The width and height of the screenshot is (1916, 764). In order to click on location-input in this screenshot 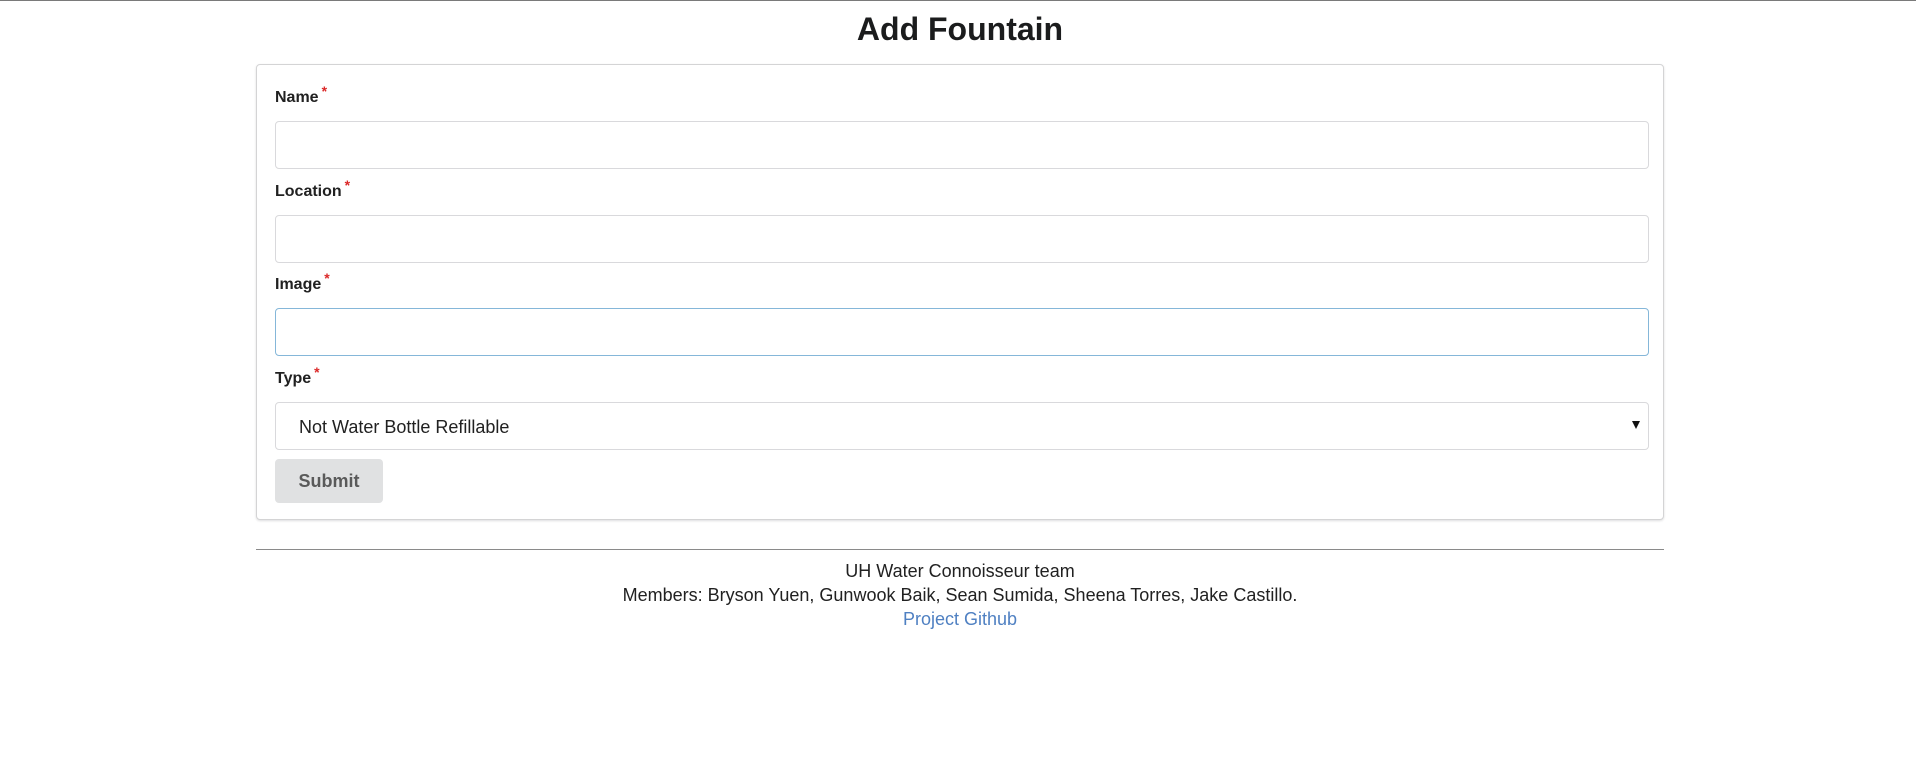, I will do `click(962, 239)`.